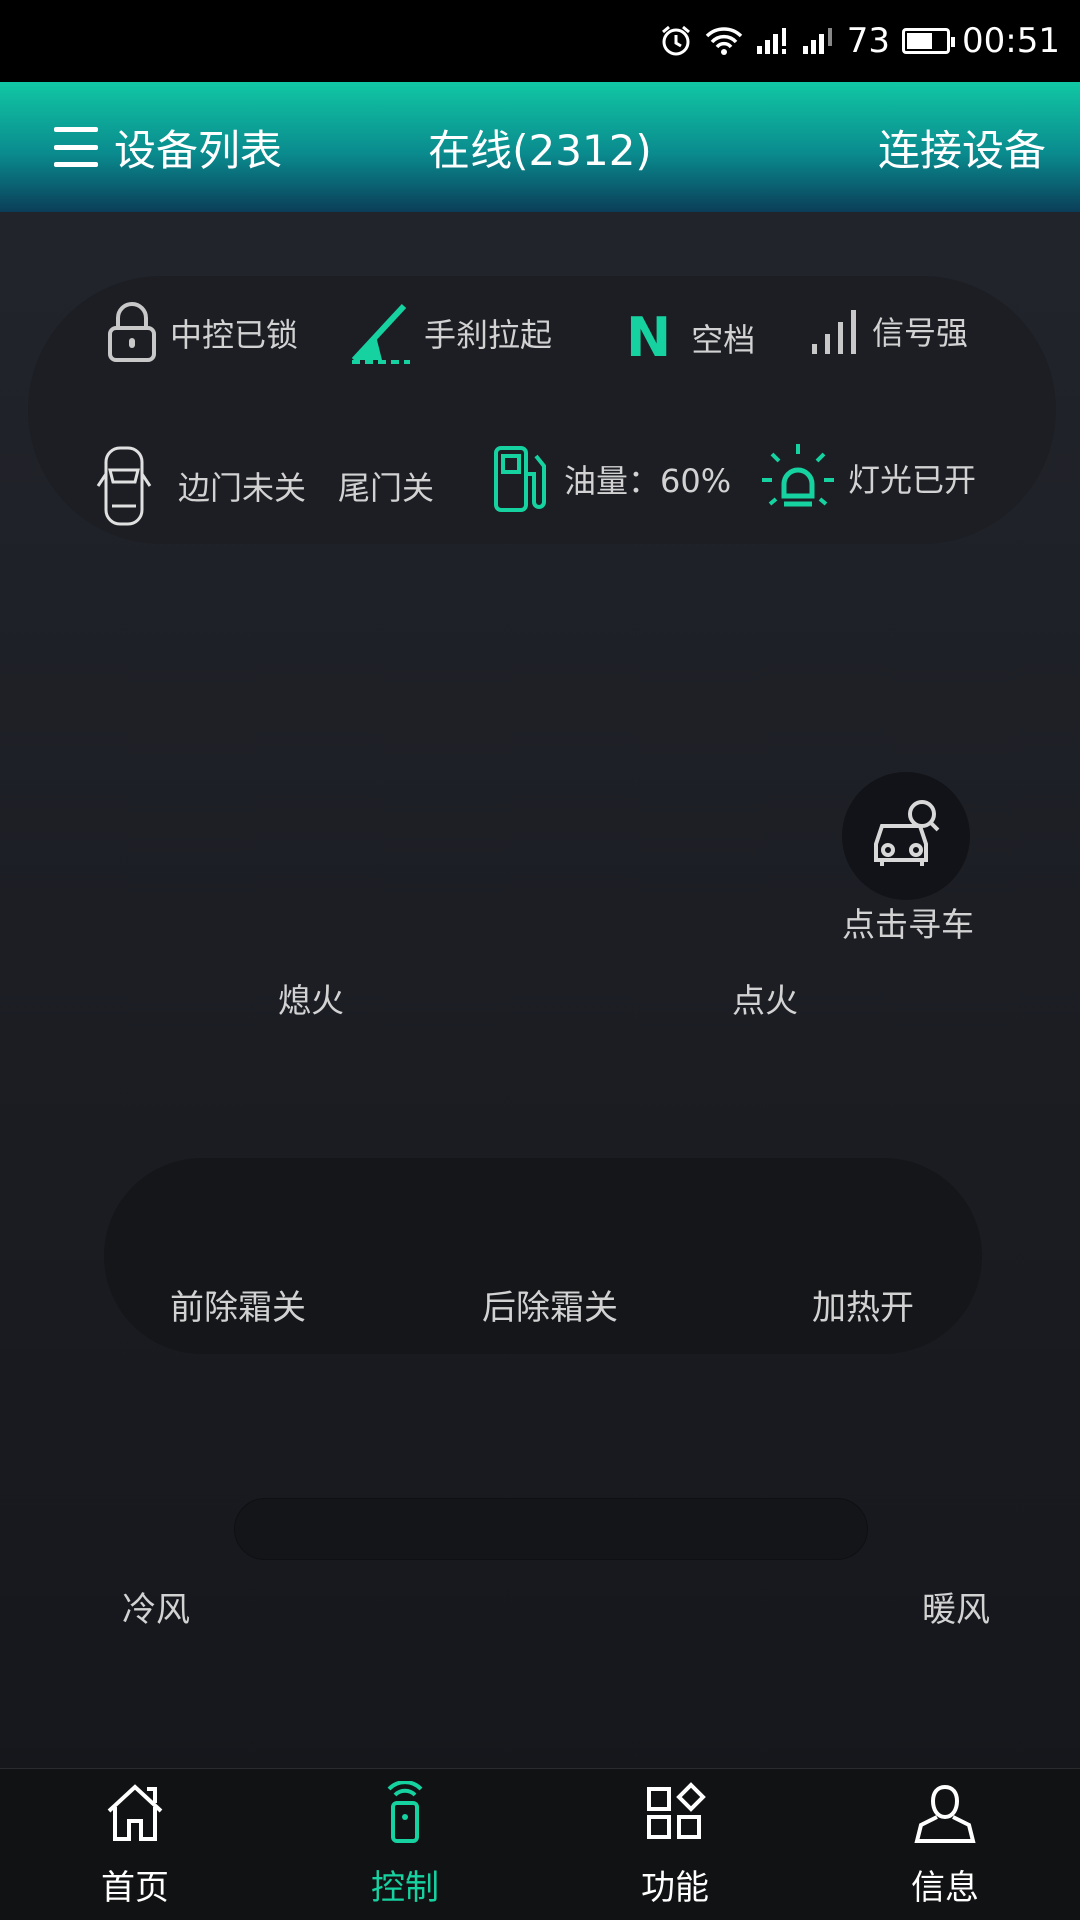  Describe the element at coordinates (945, 1887) in the screenshot. I see `nav-info-label: 信息` at that location.